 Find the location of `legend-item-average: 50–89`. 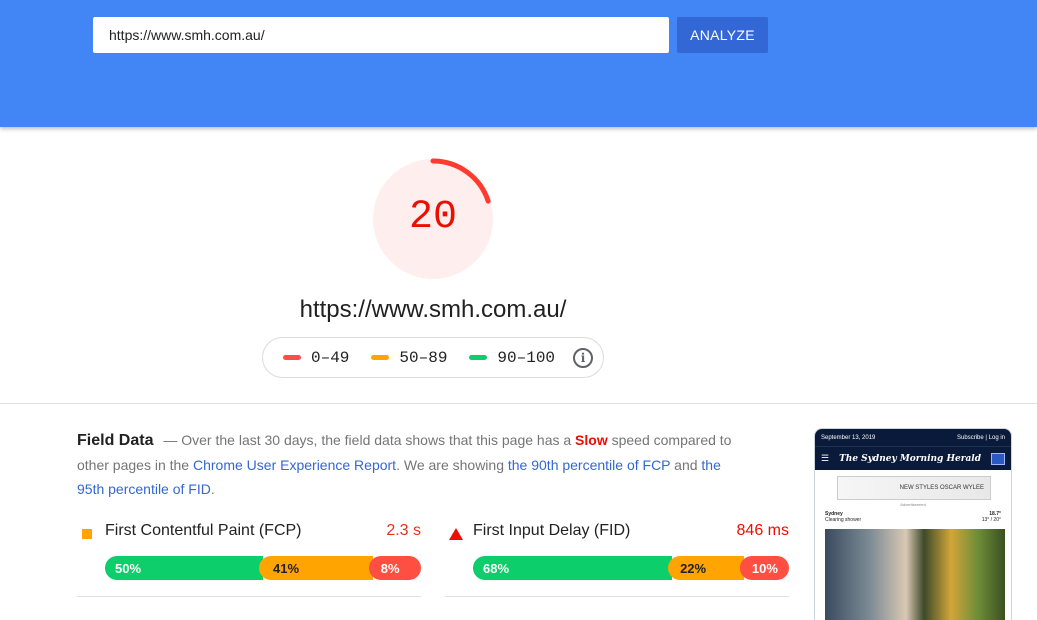

legend-item-average: 50–89 is located at coordinates (409, 358).